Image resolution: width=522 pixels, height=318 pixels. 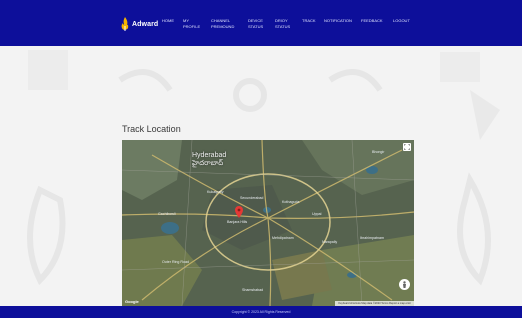 What do you see at coordinates (215, 192) in the screenshot?
I see `map-area-label: Kukatpally` at bounding box center [215, 192].